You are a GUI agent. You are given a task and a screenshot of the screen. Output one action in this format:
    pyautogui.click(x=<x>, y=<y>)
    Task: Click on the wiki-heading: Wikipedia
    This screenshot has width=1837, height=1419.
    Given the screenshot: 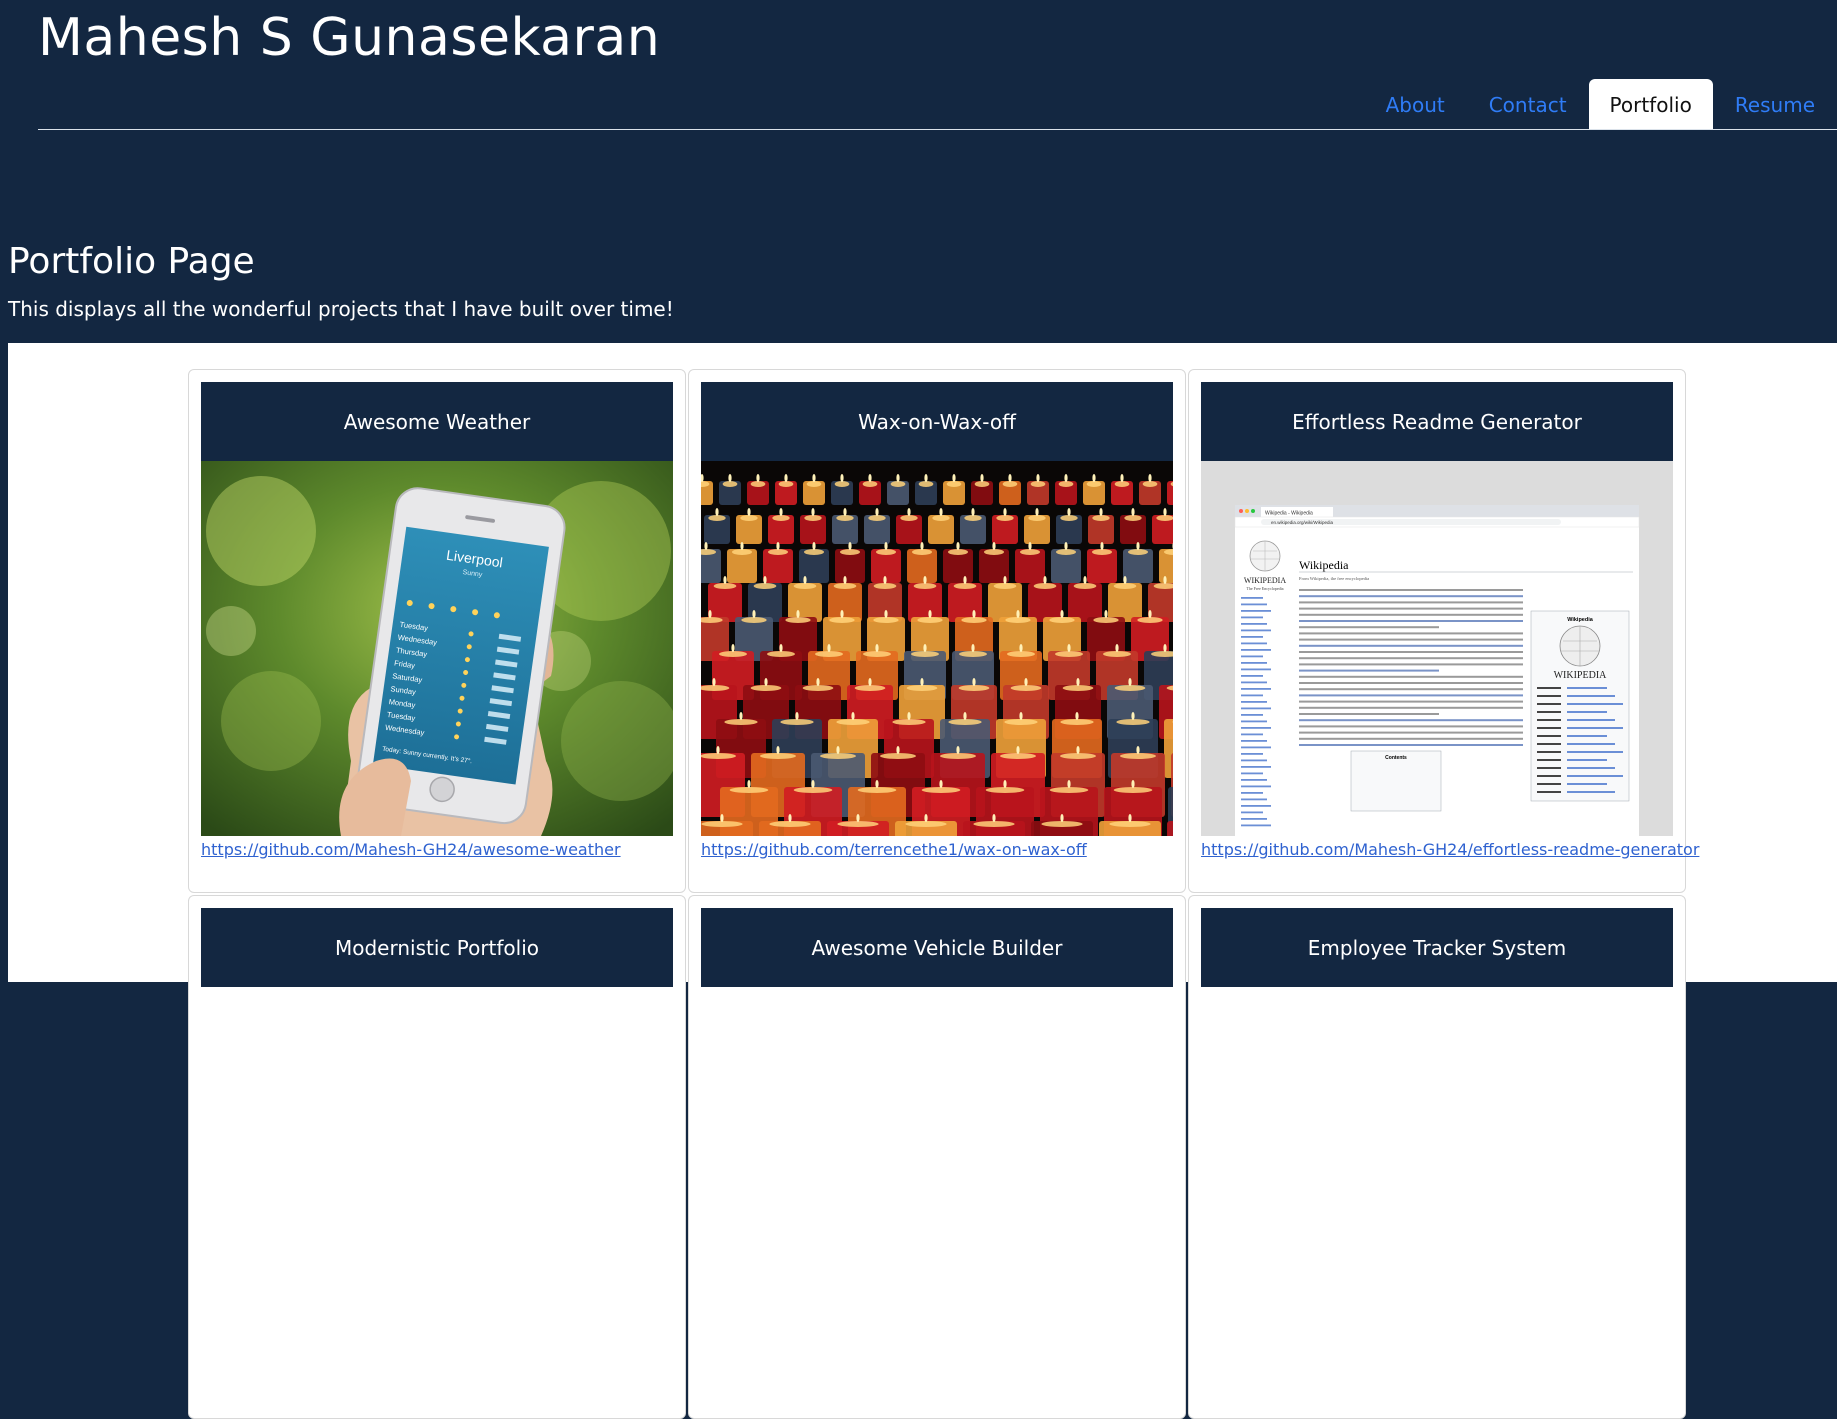 What is the action you would take?
    pyautogui.click(x=1324, y=565)
    